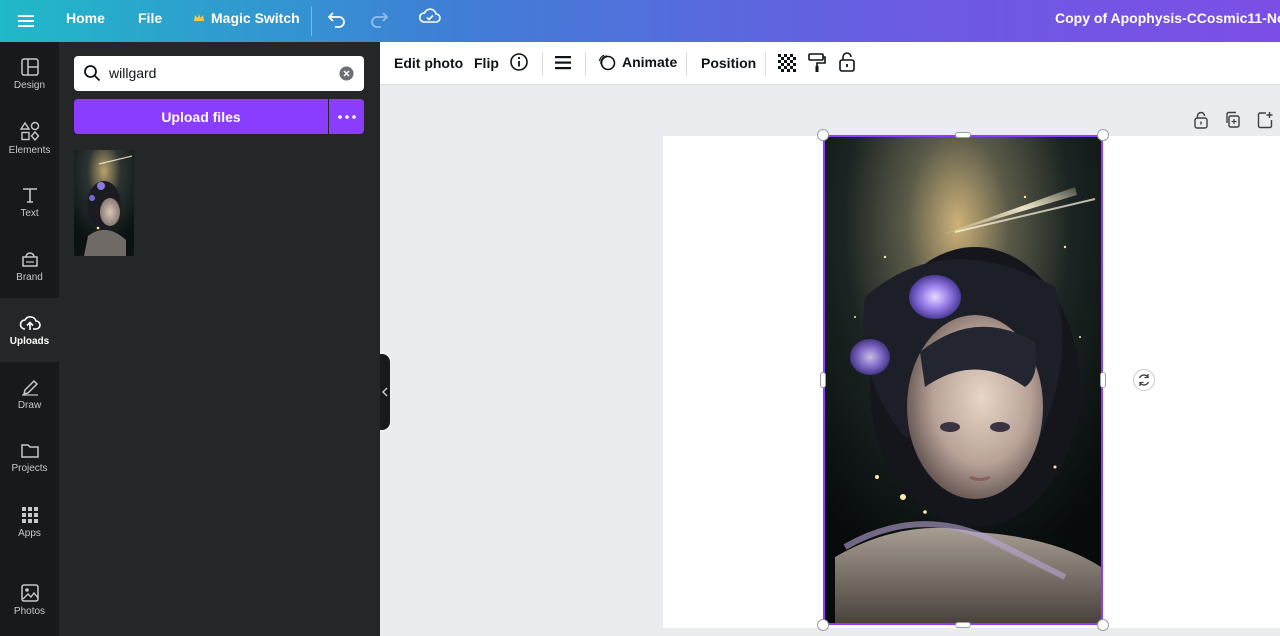 This screenshot has width=1280, height=636. Describe the element at coordinates (1265, 120) in the screenshot. I see `add-page-icon` at that location.